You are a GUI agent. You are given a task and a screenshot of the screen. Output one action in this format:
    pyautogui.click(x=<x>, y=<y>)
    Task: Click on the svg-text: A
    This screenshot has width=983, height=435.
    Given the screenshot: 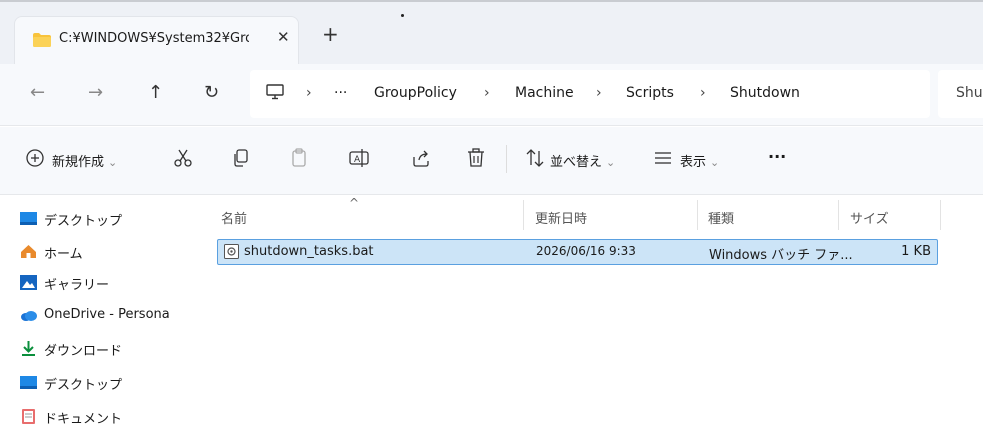 What is the action you would take?
    pyautogui.click(x=357, y=160)
    